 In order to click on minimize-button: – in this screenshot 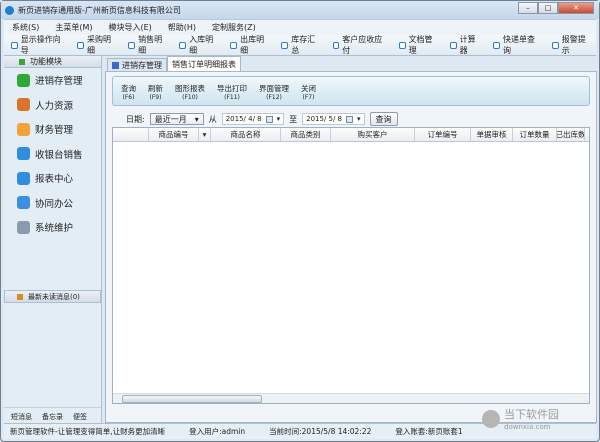, I will do `click(528, 8)`.